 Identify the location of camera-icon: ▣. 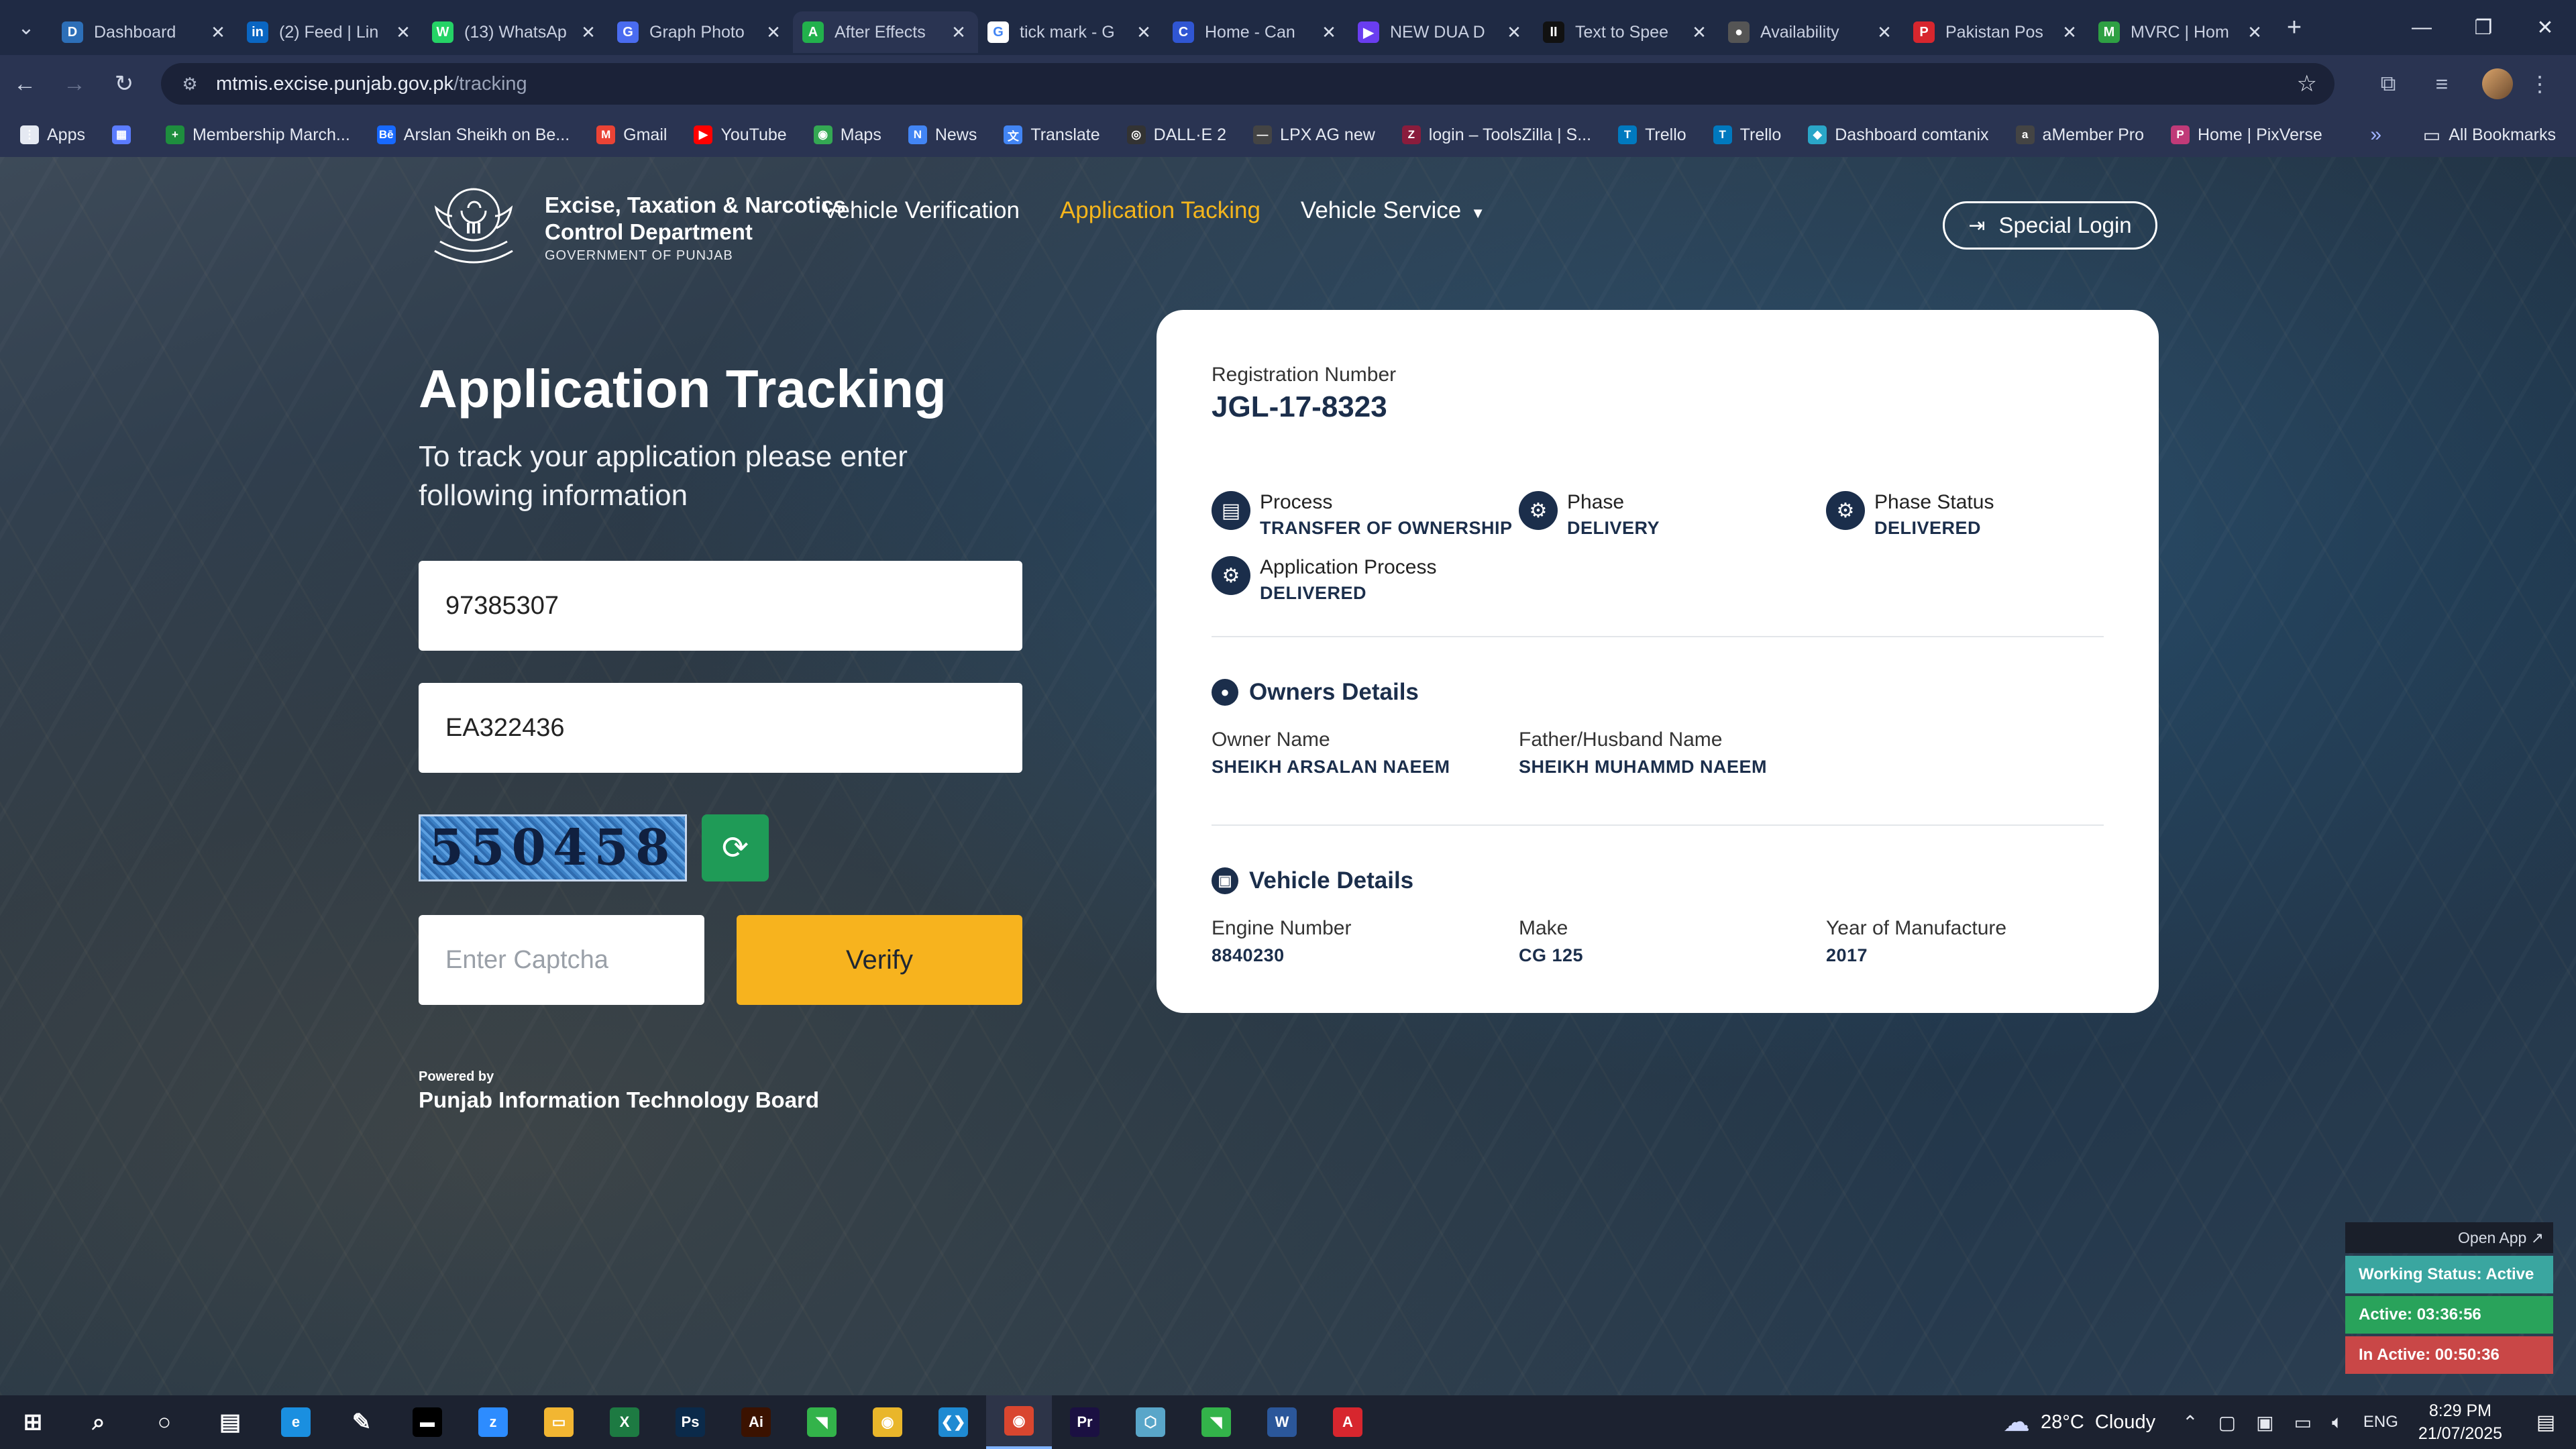
(2264, 1422).